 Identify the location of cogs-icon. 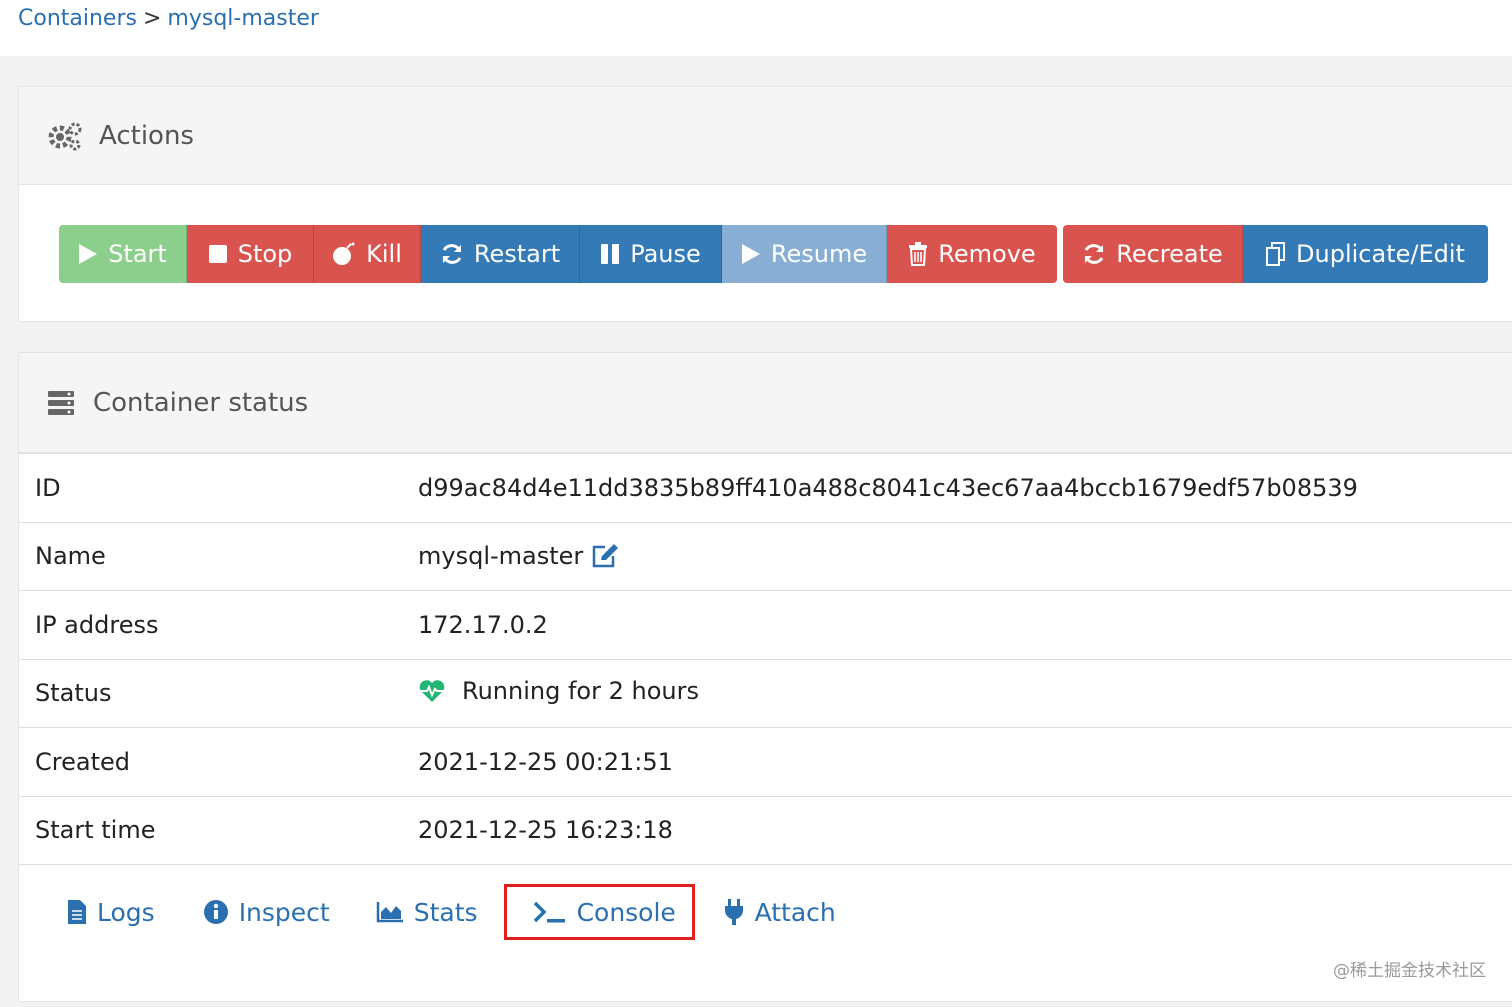
(65, 136).